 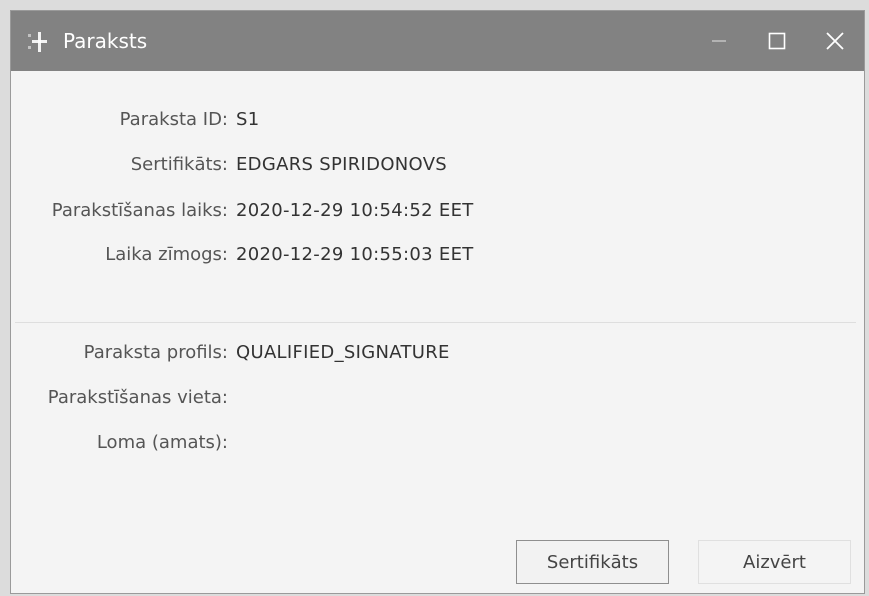 I want to click on field-label: Laika zīmogs:, so click(x=166, y=254).